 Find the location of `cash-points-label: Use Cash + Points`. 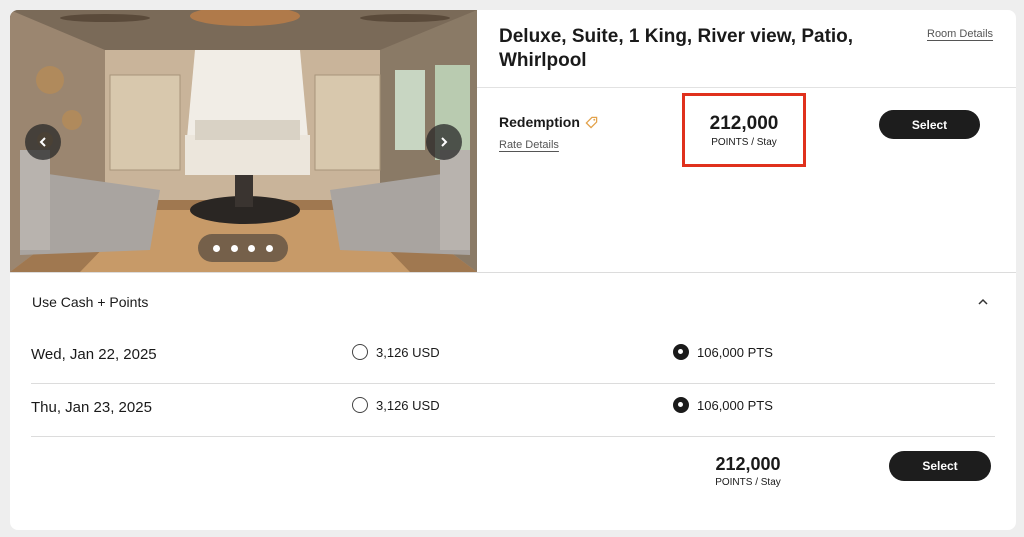

cash-points-label: Use Cash + Points is located at coordinates (90, 302).